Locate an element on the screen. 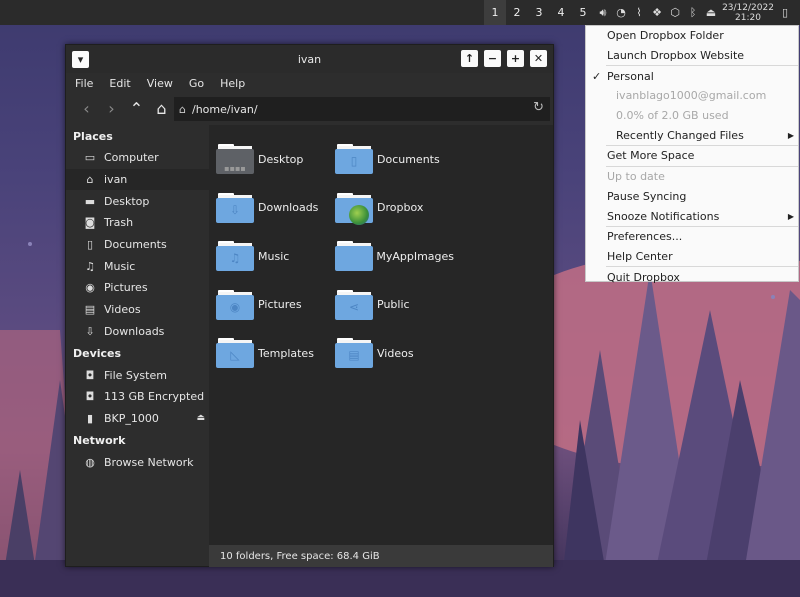  sidebar-item-label: 113 GB Encrypted is located at coordinates (154, 397).